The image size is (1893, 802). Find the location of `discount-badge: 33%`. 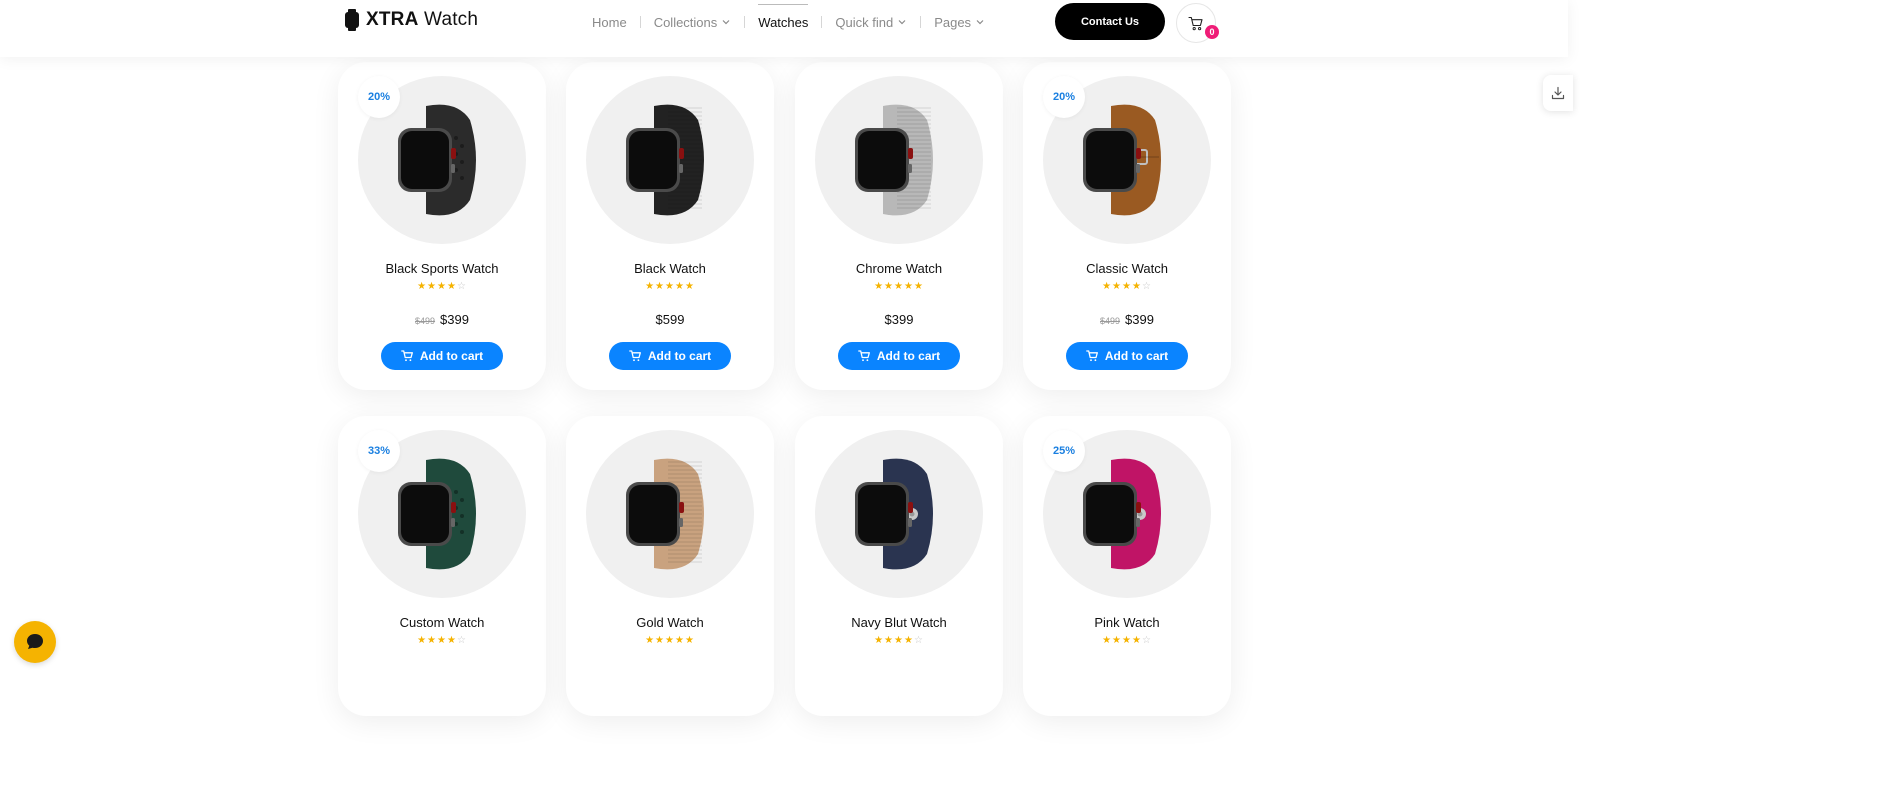

discount-badge: 33% is located at coordinates (379, 451).